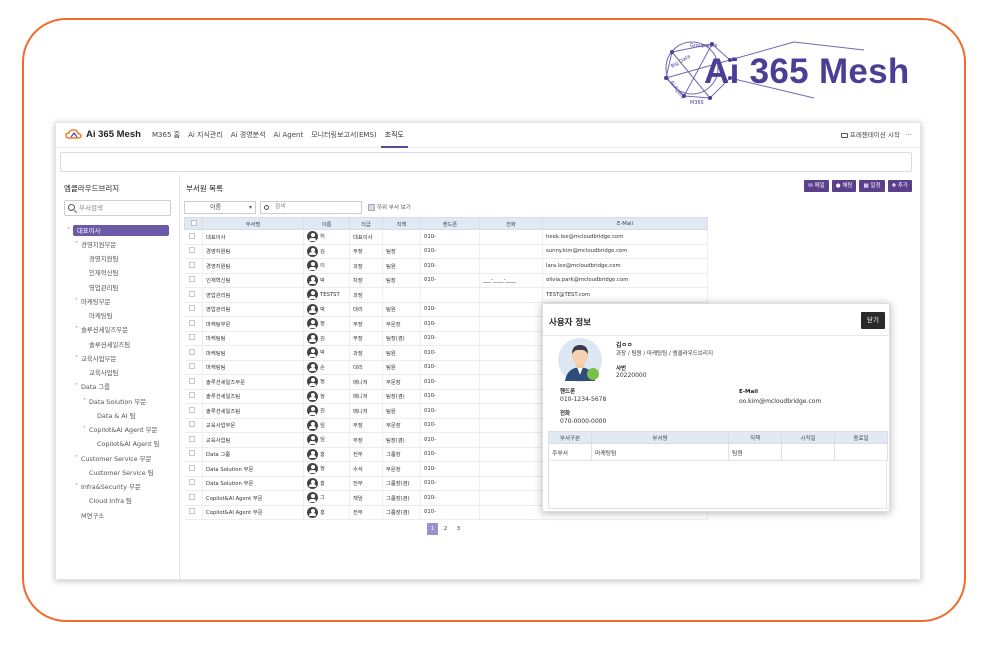 This screenshot has width=992, height=652. Describe the element at coordinates (389, 207) in the screenshot. I see `subdept-toggle: 하위 부서 보기` at that location.